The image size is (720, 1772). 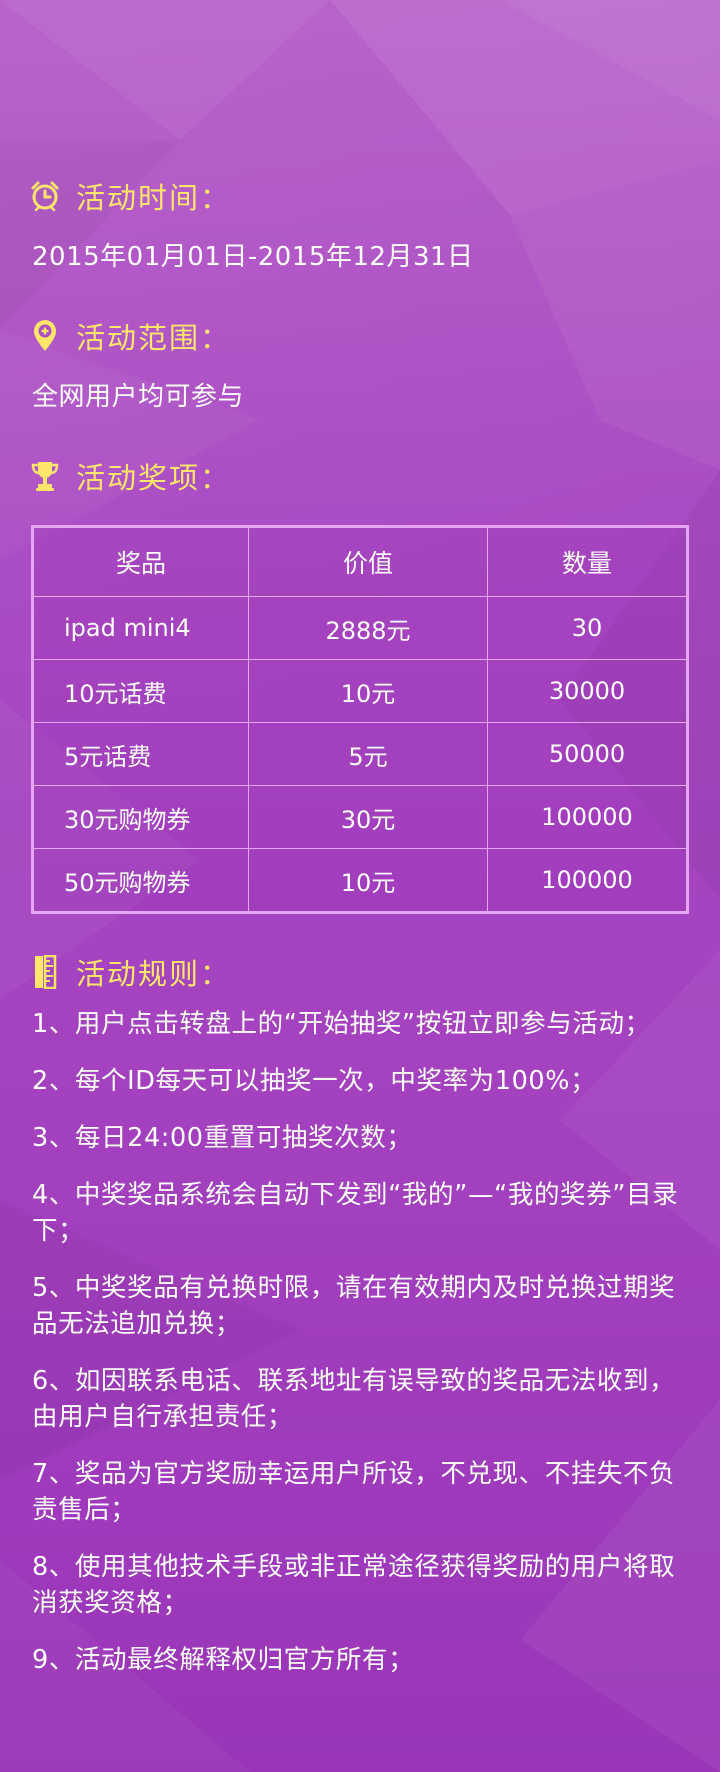 I want to click on prize-name: 5元话费, so click(x=140, y=754).